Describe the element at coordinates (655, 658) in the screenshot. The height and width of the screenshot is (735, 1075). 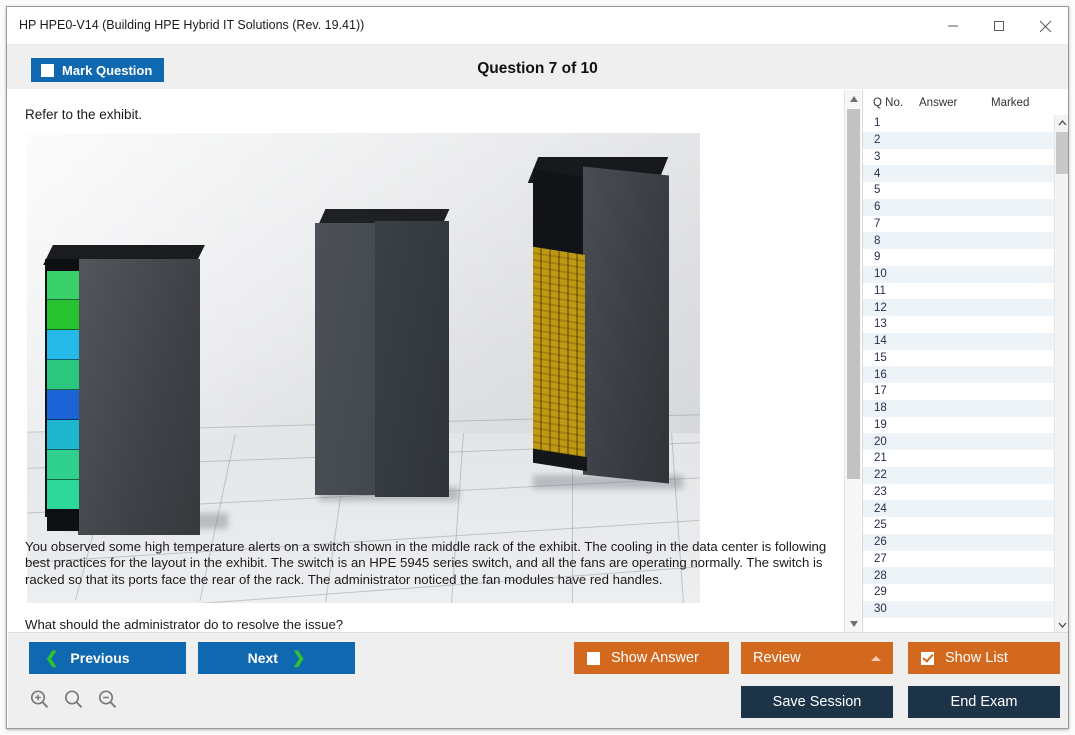
I see `show-answer-label: Show Answer` at that location.